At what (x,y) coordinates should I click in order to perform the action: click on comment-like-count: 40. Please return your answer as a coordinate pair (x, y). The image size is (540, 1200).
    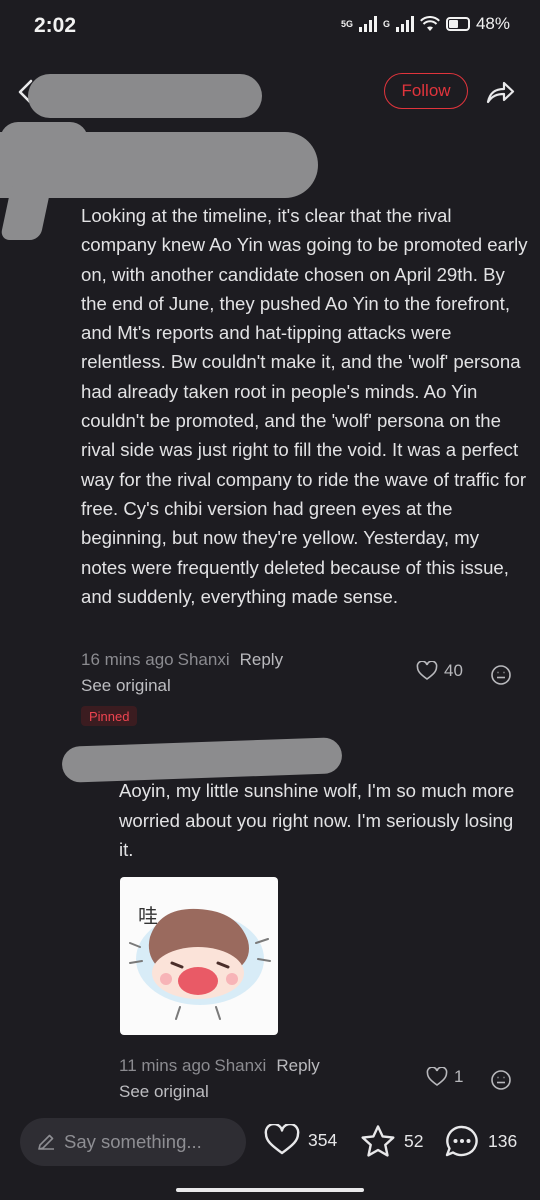
    Looking at the image, I should click on (453, 670).